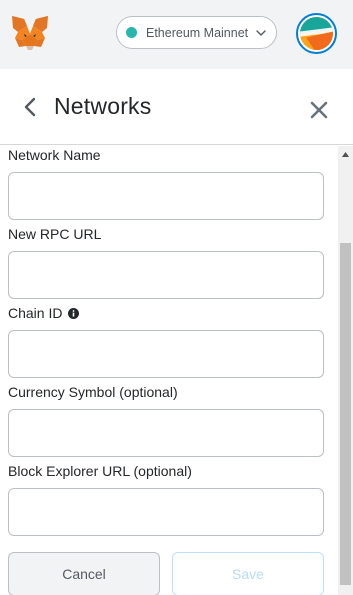 This screenshot has height=595, width=353. I want to click on close-icon, so click(319, 110).